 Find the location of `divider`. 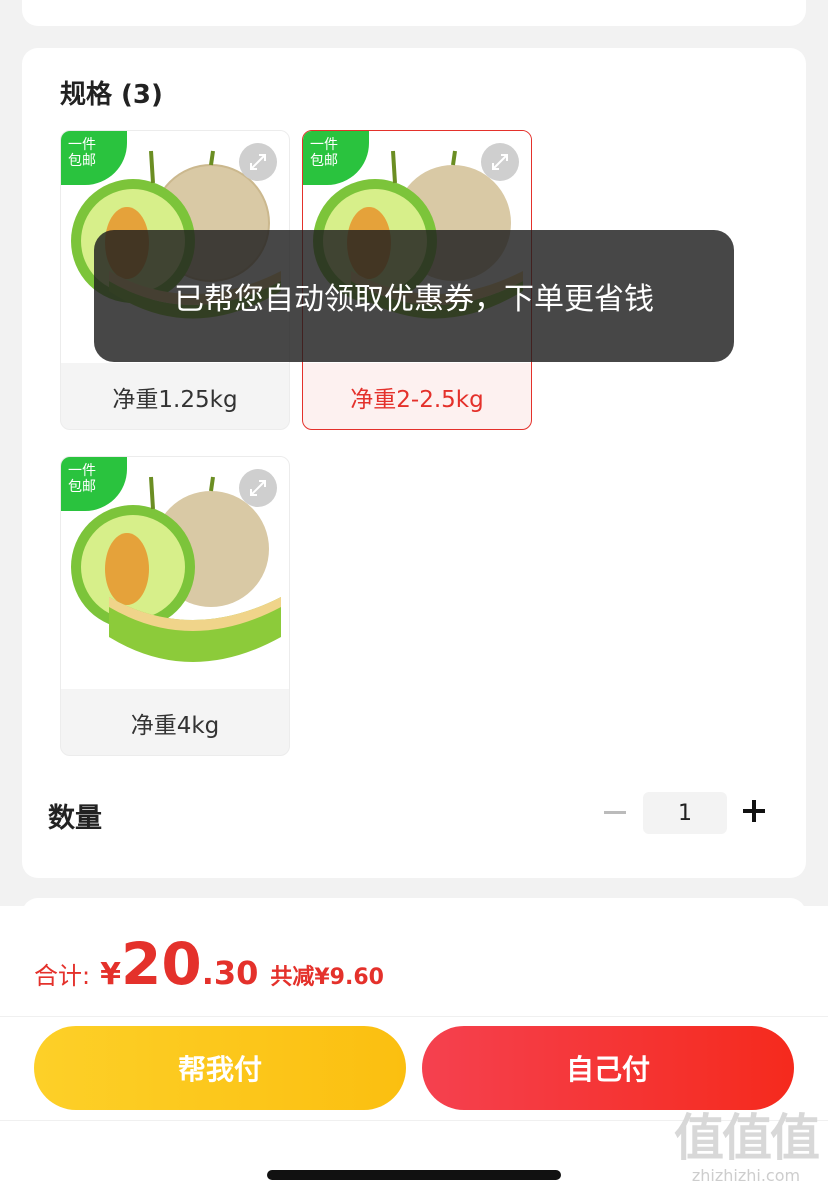

divider is located at coordinates (414, 1016).